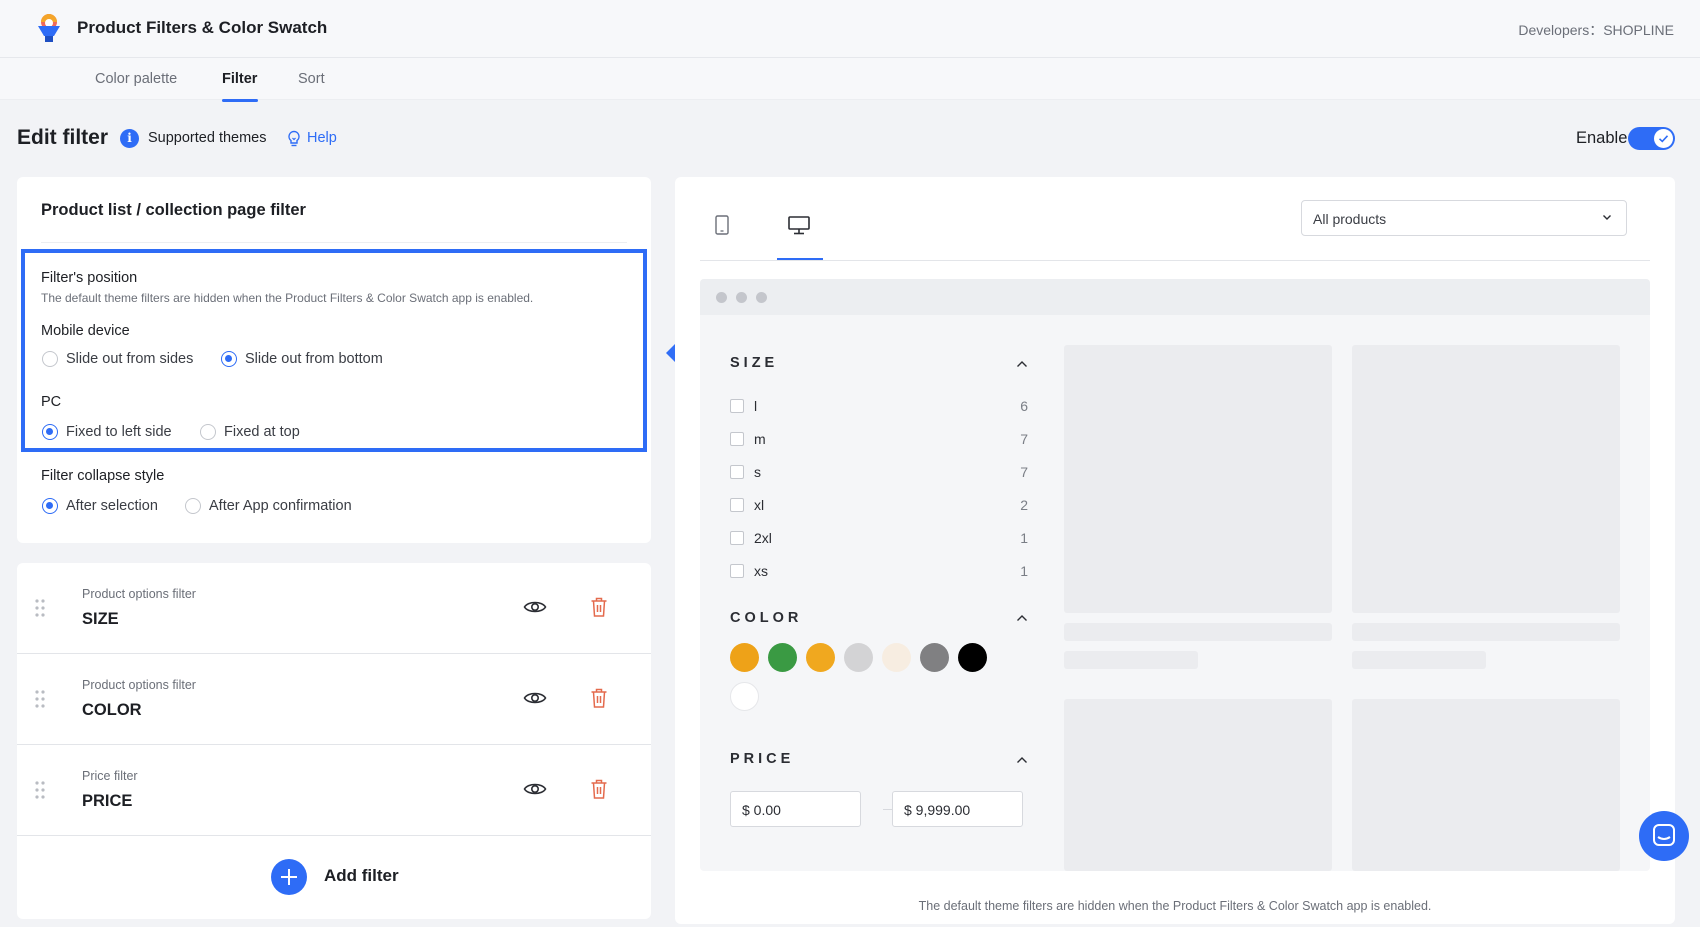  Describe the element at coordinates (1350, 219) in the screenshot. I see `select-value: All products` at that location.